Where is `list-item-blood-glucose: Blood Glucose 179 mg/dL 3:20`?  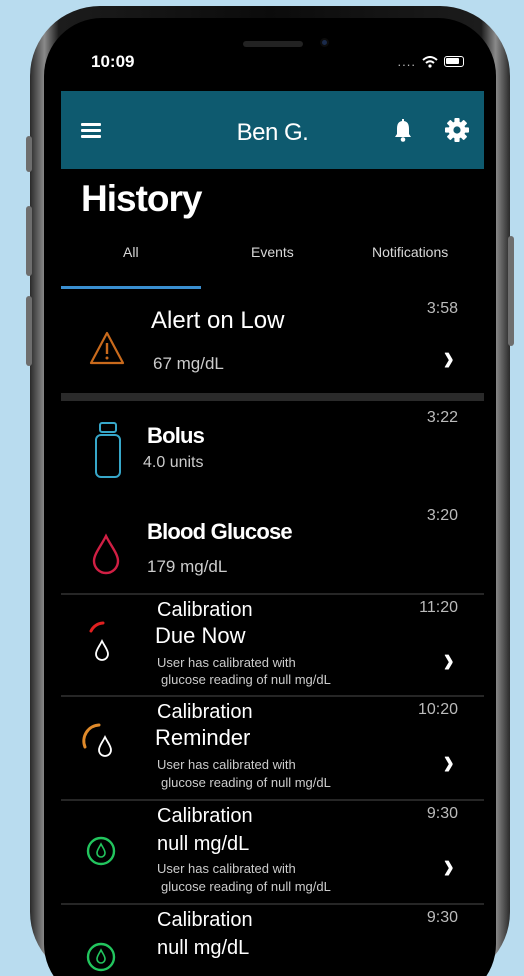
list-item-blood-glucose: Blood Glucose 179 mg/dL 3:20 is located at coordinates (272, 542).